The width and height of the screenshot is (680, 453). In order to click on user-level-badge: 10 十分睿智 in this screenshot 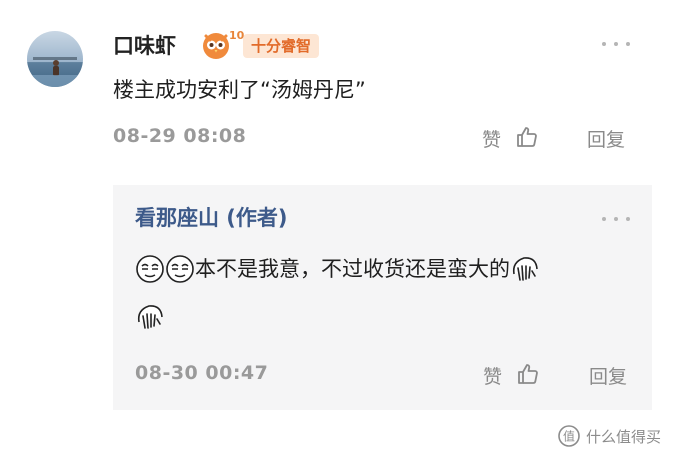, I will do `click(263, 45)`.